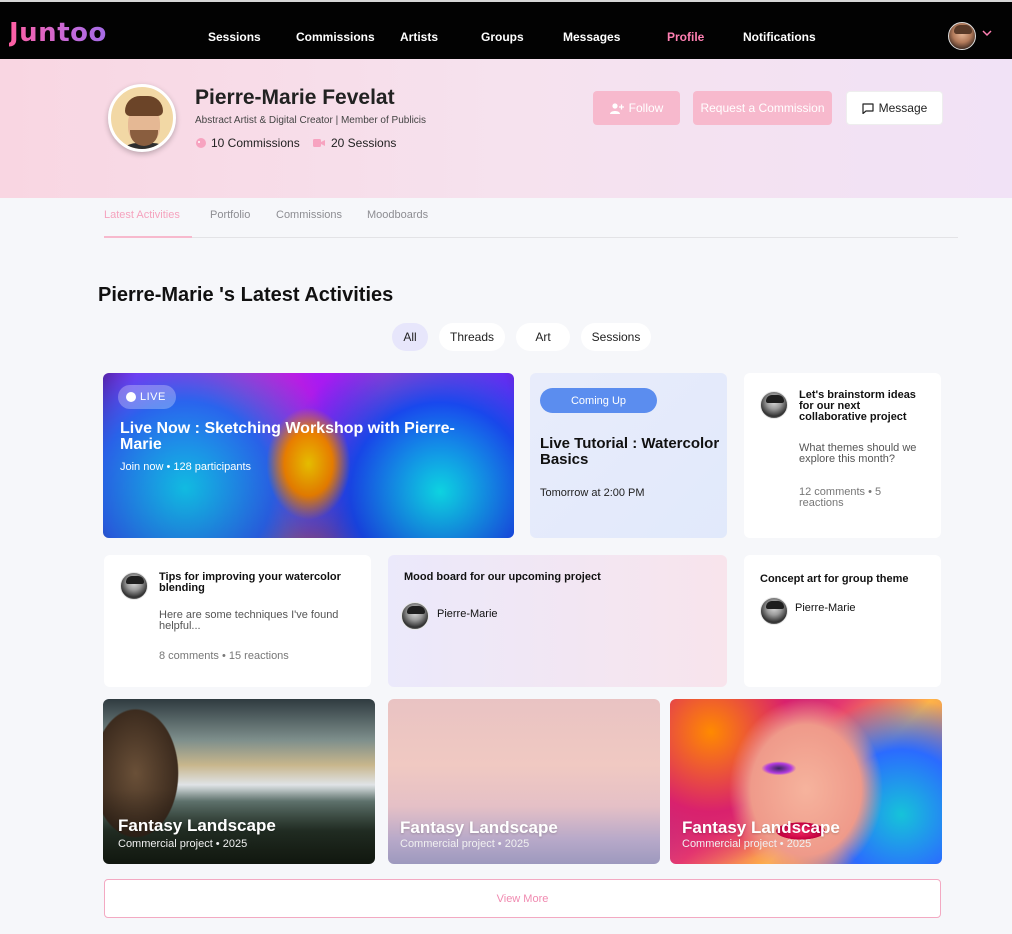 Image resolution: width=1012 pixels, height=934 pixels. What do you see at coordinates (335, 37) in the screenshot?
I see `nav-item-commissions: Commissions` at bounding box center [335, 37].